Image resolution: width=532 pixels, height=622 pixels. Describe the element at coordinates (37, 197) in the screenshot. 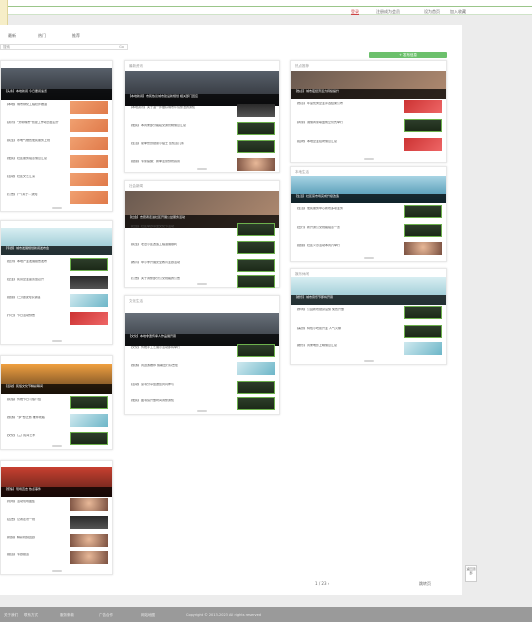

I see `news-item-headline: 【公告】(一)关于…通知` at that location.